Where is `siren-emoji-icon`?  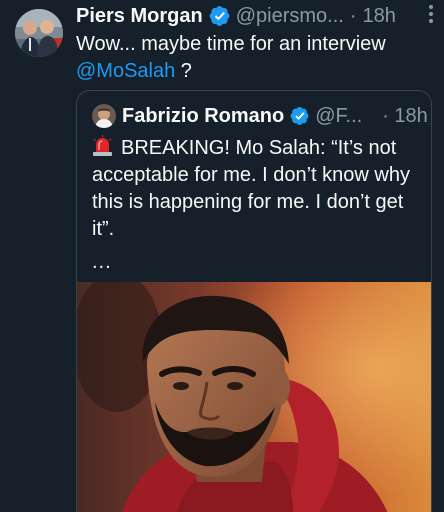 siren-emoji-icon is located at coordinates (102, 146).